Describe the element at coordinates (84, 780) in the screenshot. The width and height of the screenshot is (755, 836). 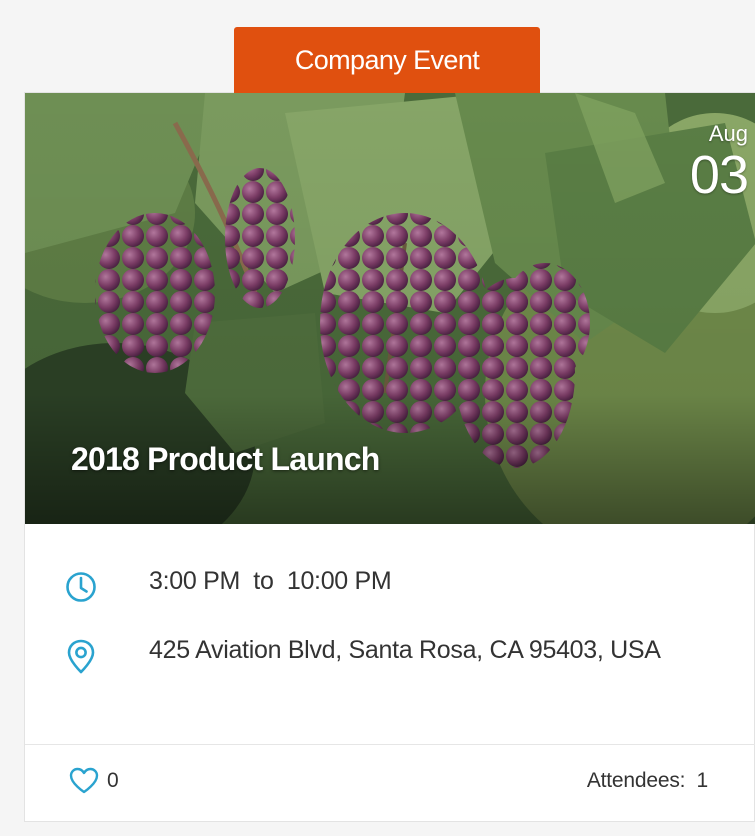
I see `heart-outline-icon` at that location.